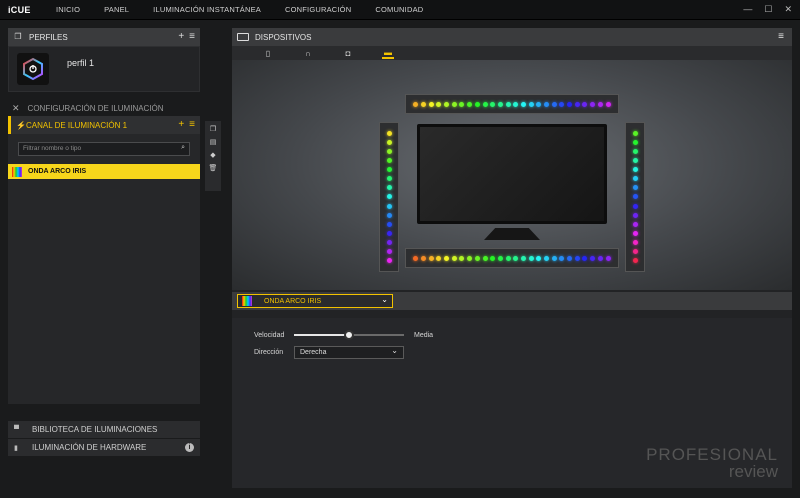  What do you see at coordinates (192, 36) in the screenshot?
I see `profiles-menu-button: ≡` at bounding box center [192, 36].